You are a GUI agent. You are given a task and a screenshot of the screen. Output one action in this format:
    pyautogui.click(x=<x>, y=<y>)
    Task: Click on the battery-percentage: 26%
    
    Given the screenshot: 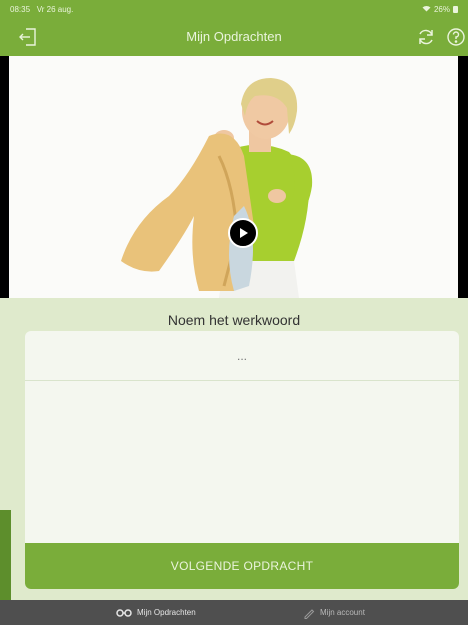 What is the action you would take?
    pyautogui.click(x=441, y=9)
    